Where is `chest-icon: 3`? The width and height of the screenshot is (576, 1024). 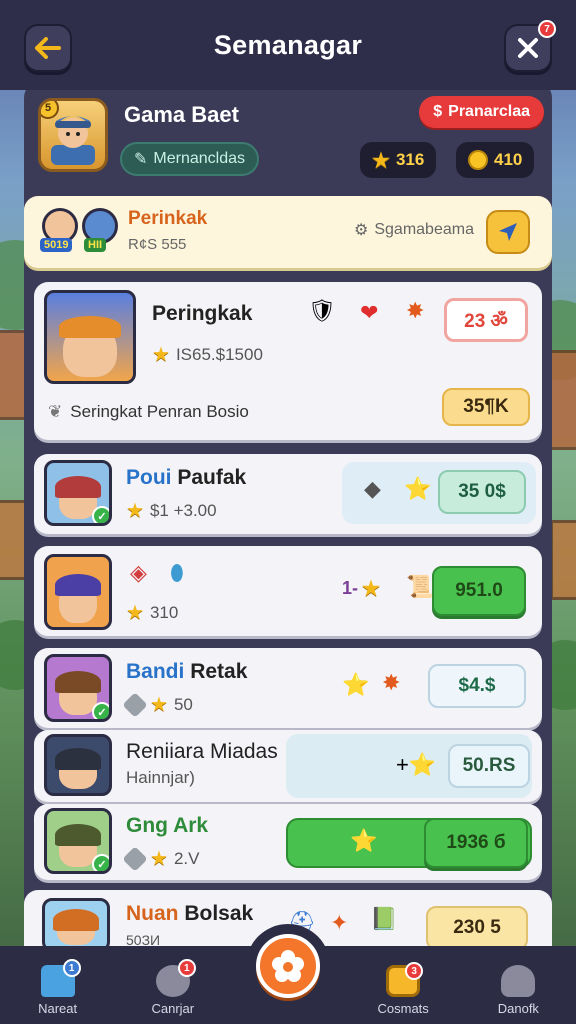 chest-icon: 3 is located at coordinates (405, 979).